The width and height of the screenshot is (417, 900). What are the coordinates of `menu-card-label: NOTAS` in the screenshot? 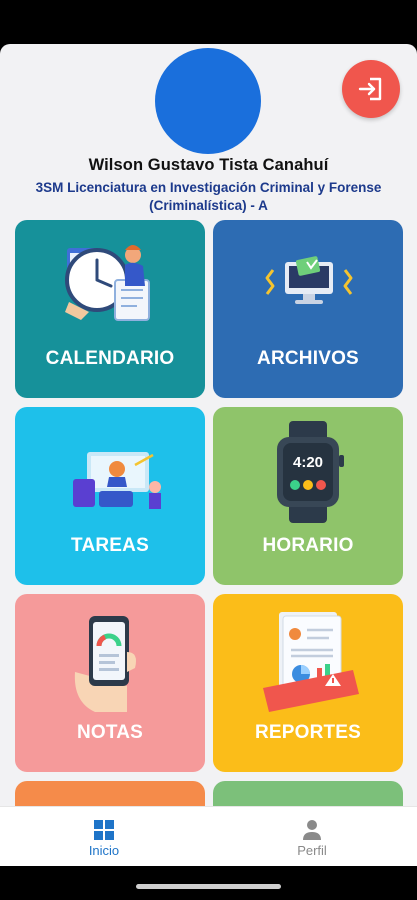 It's located at (110, 732).